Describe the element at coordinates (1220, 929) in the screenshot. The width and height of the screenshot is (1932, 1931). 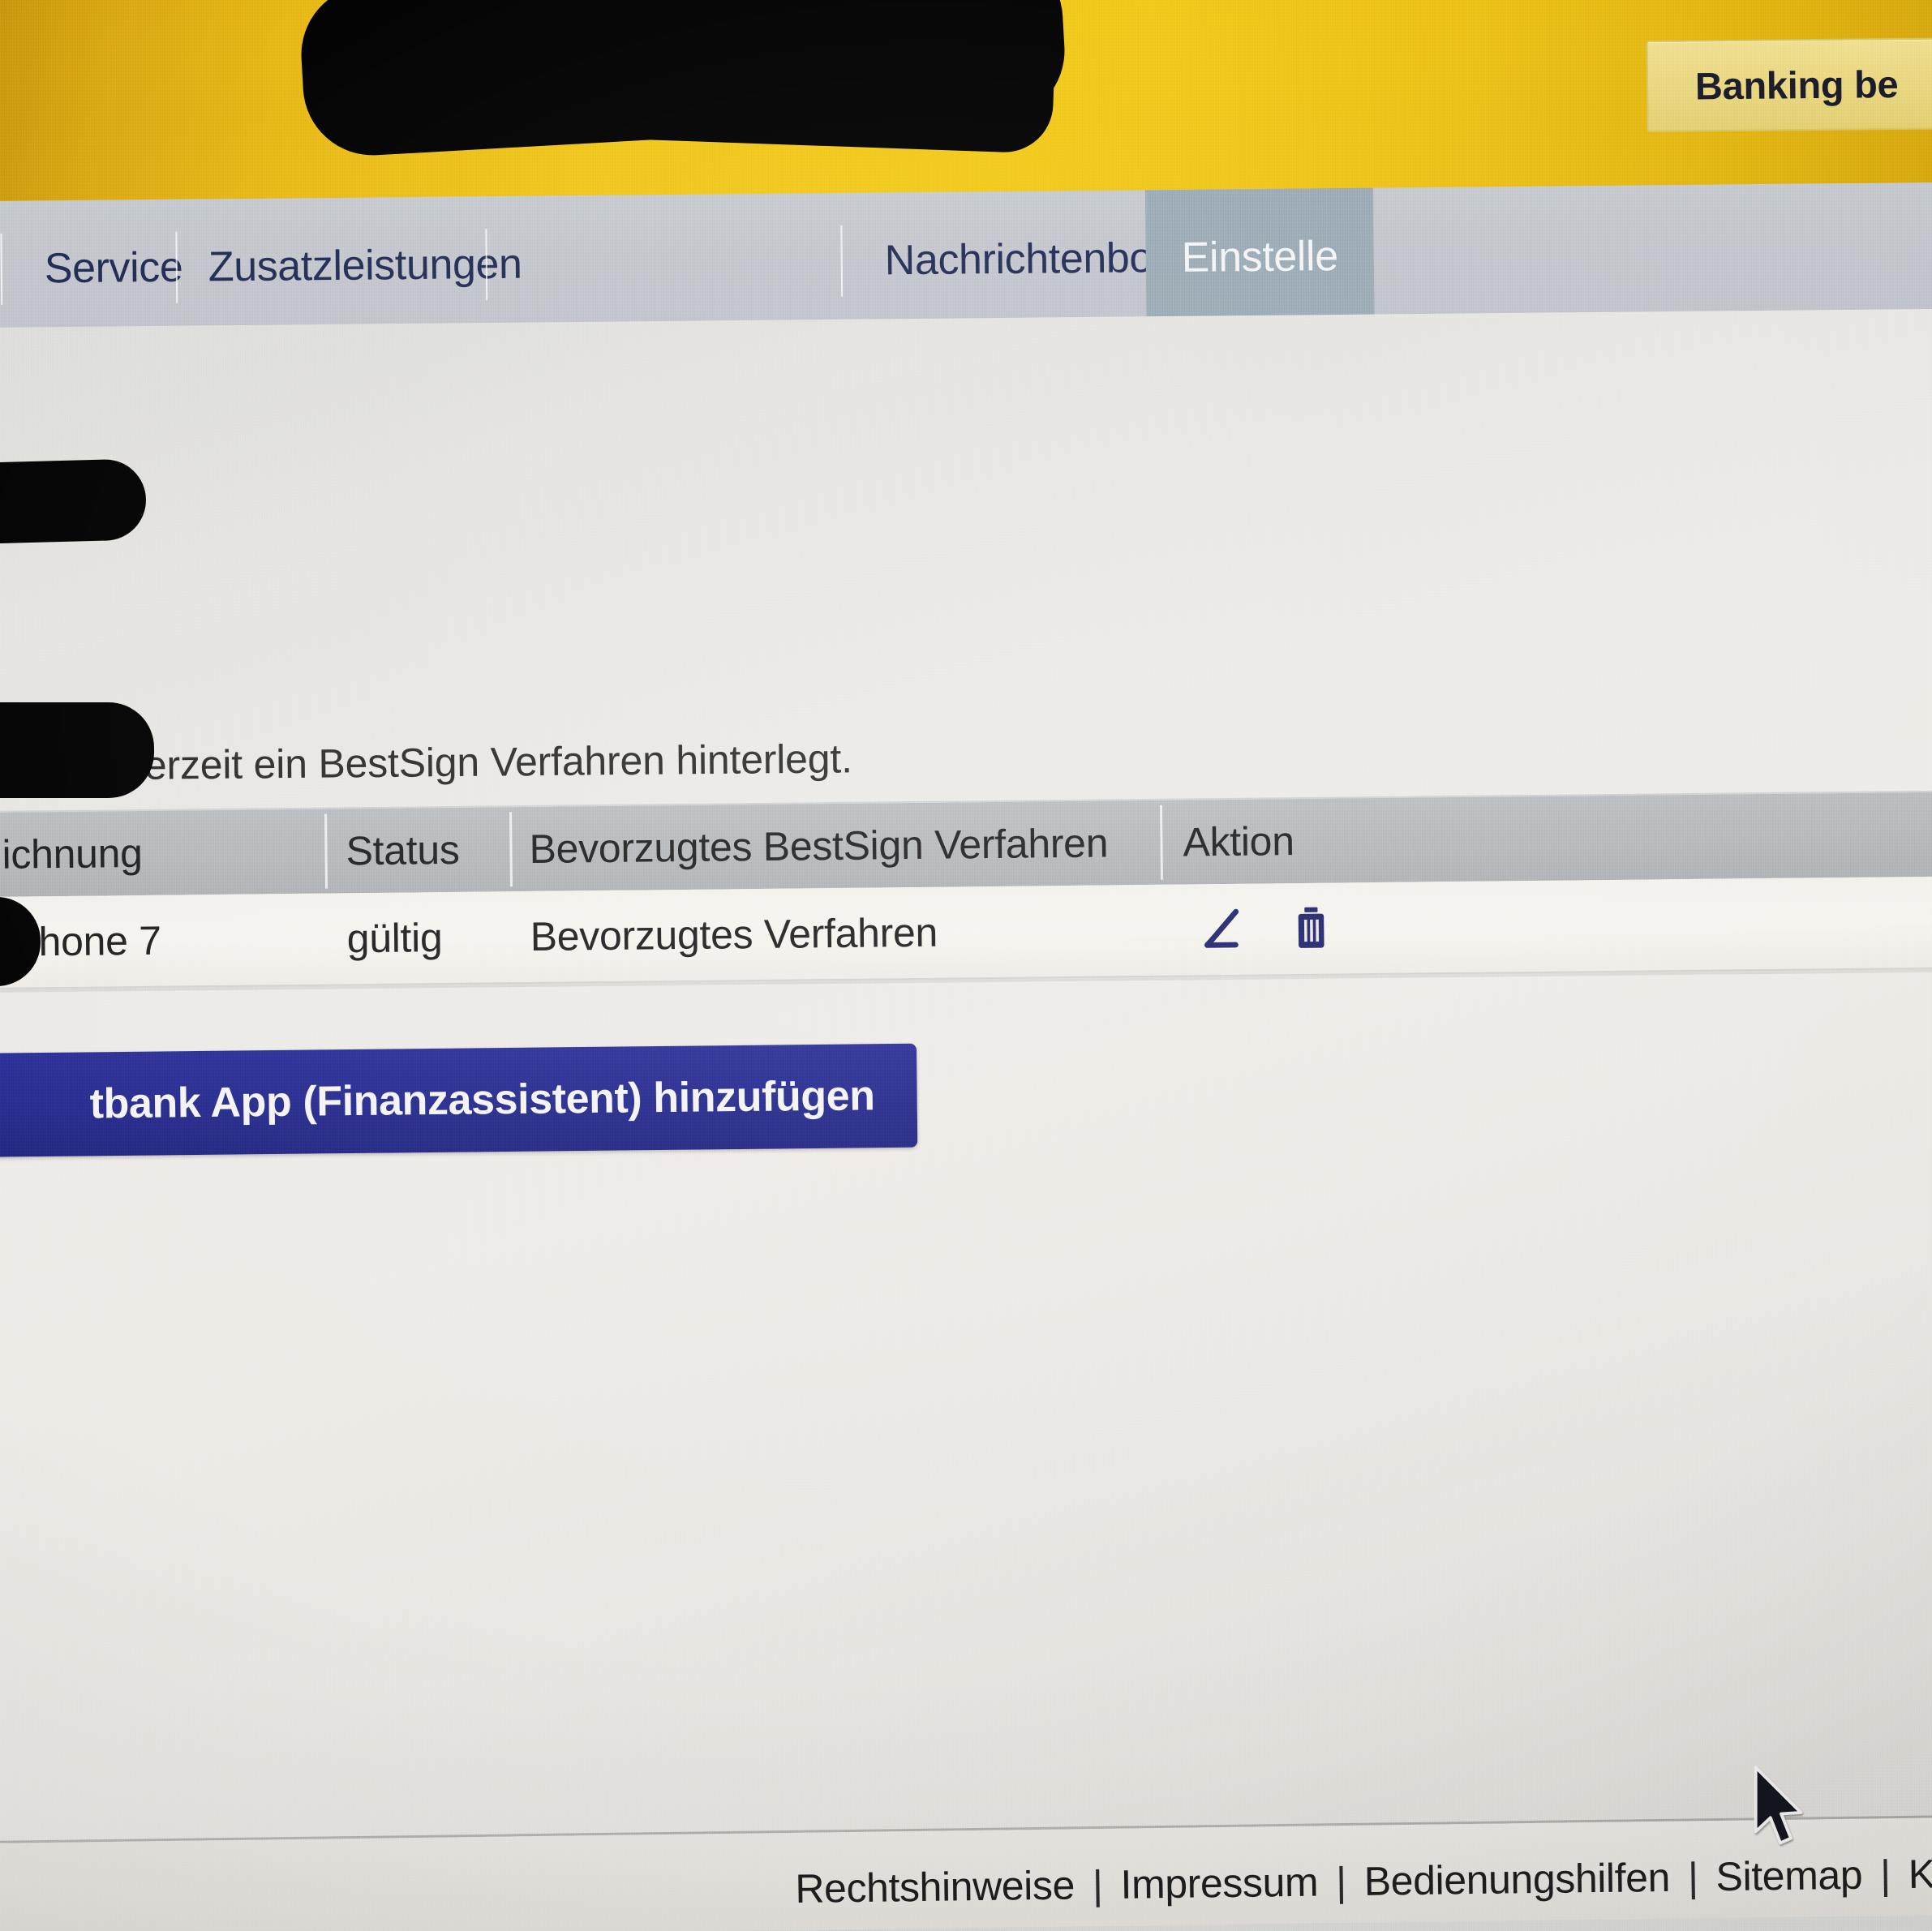
I see `edit-icon` at that location.